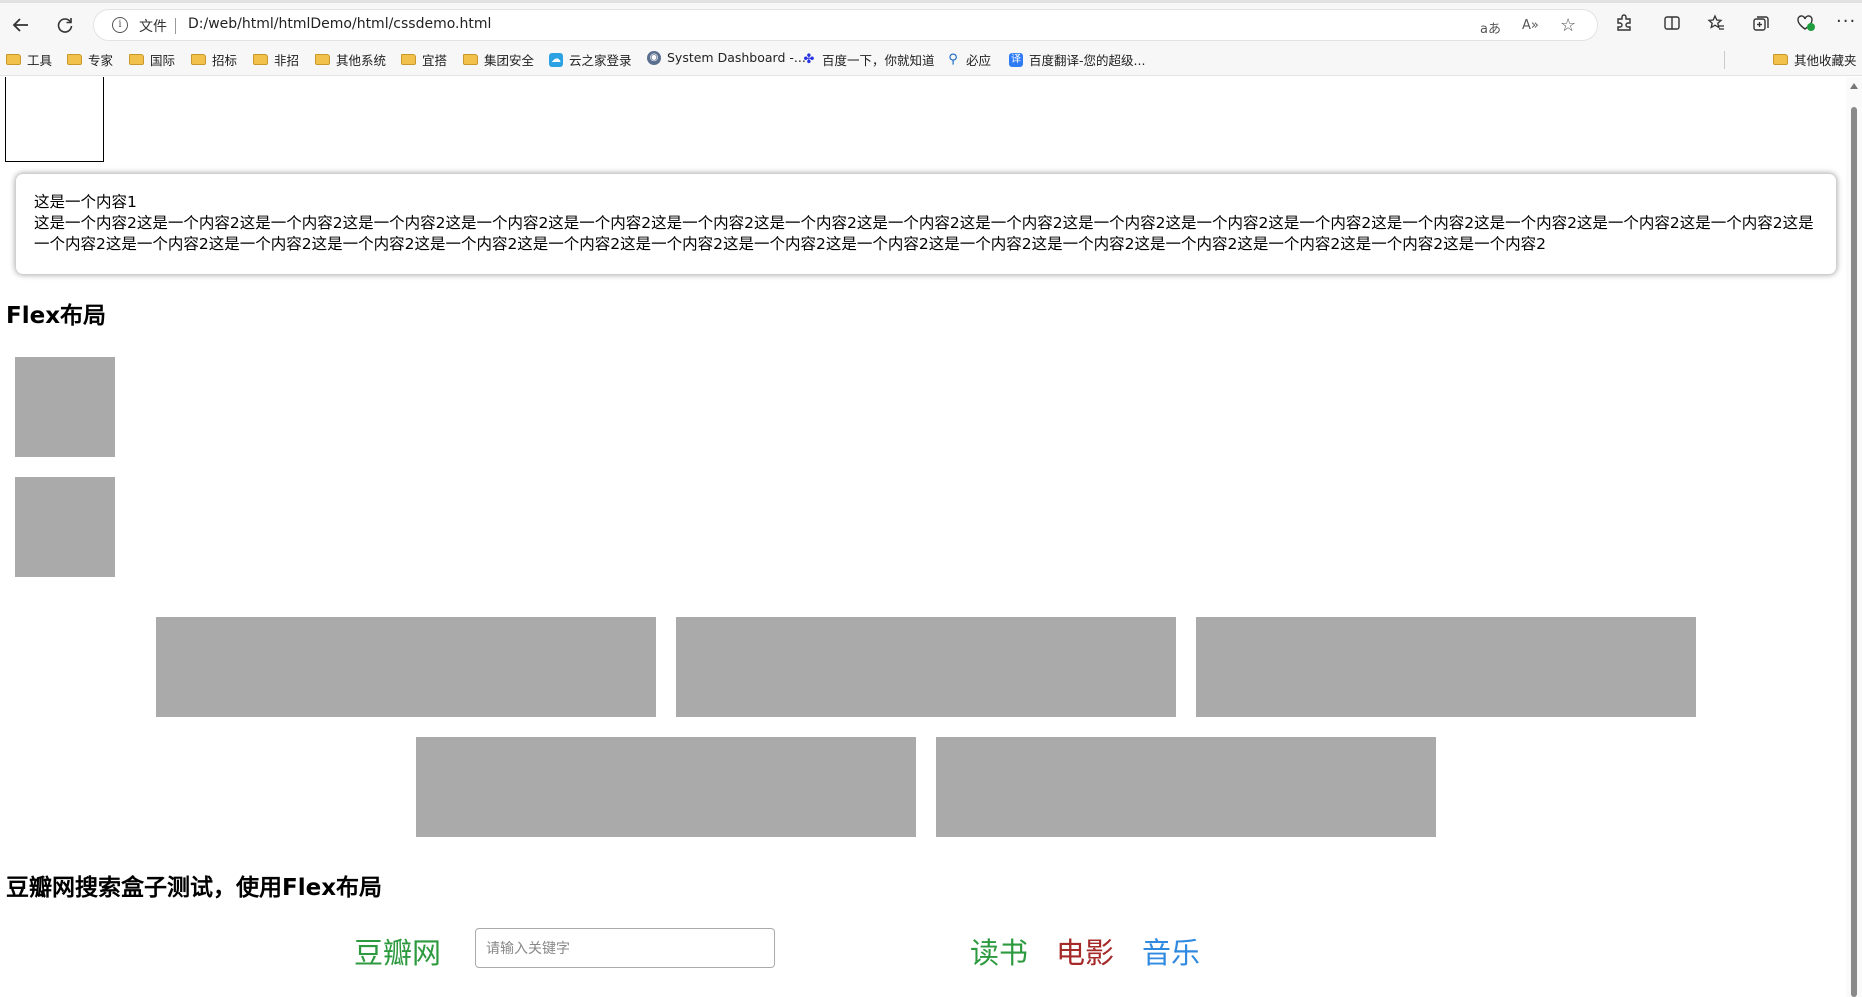 Image resolution: width=1862 pixels, height=997 pixels. What do you see at coordinates (40, 60) in the screenshot?
I see `bookmark-label: 工具` at bounding box center [40, 60].